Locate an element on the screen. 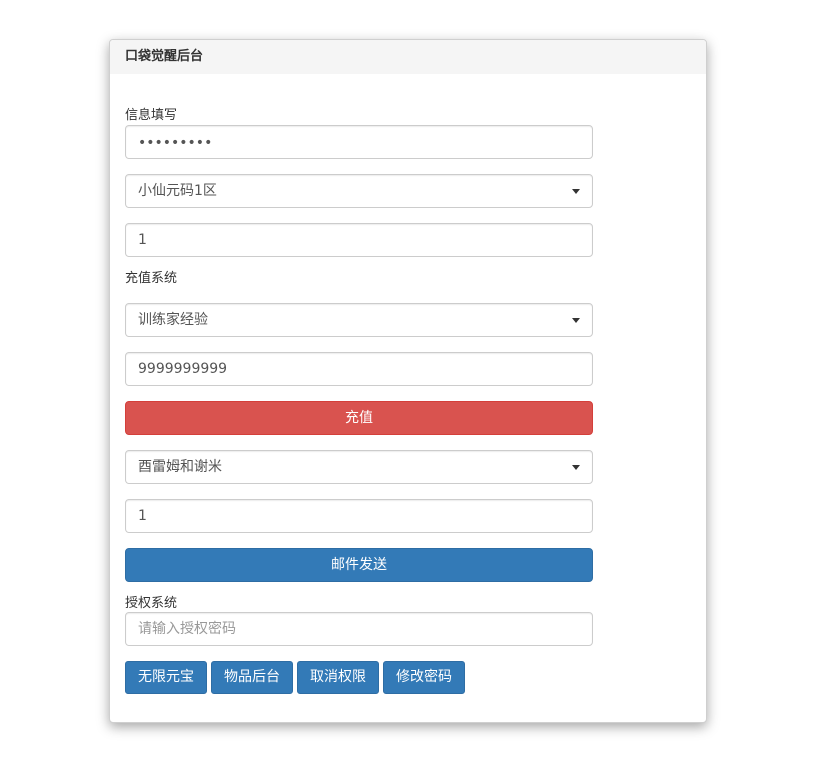 The height and width of the screenshot is (761, 826). recharge-amount-value: 9999999999 is located at coordinates (183, 369).